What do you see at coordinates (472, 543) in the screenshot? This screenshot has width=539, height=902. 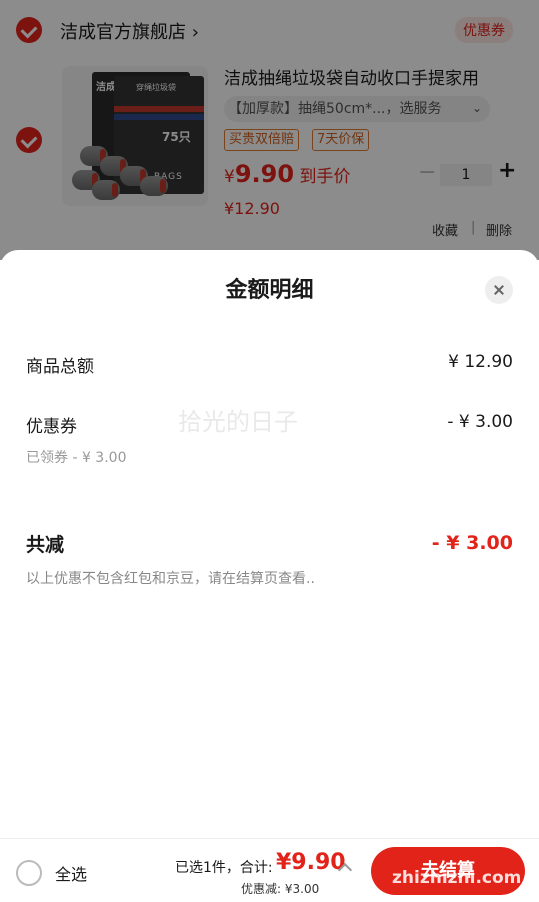 I see `total-discount-value: - ¥ 3.00` at bounding box center [472, 543].